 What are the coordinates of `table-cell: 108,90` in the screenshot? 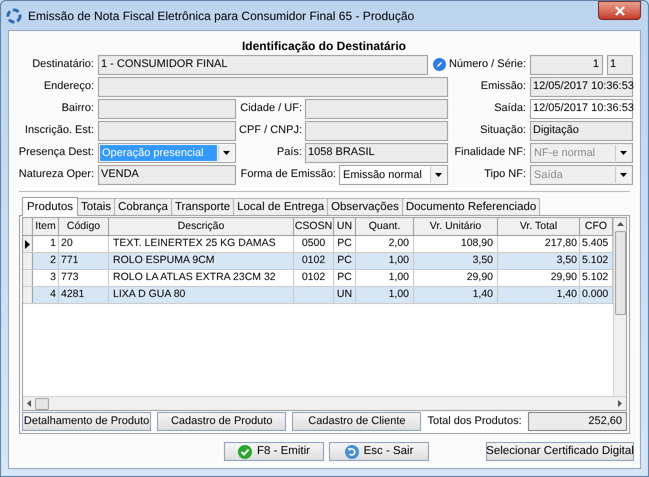 It's located at (456, 244).